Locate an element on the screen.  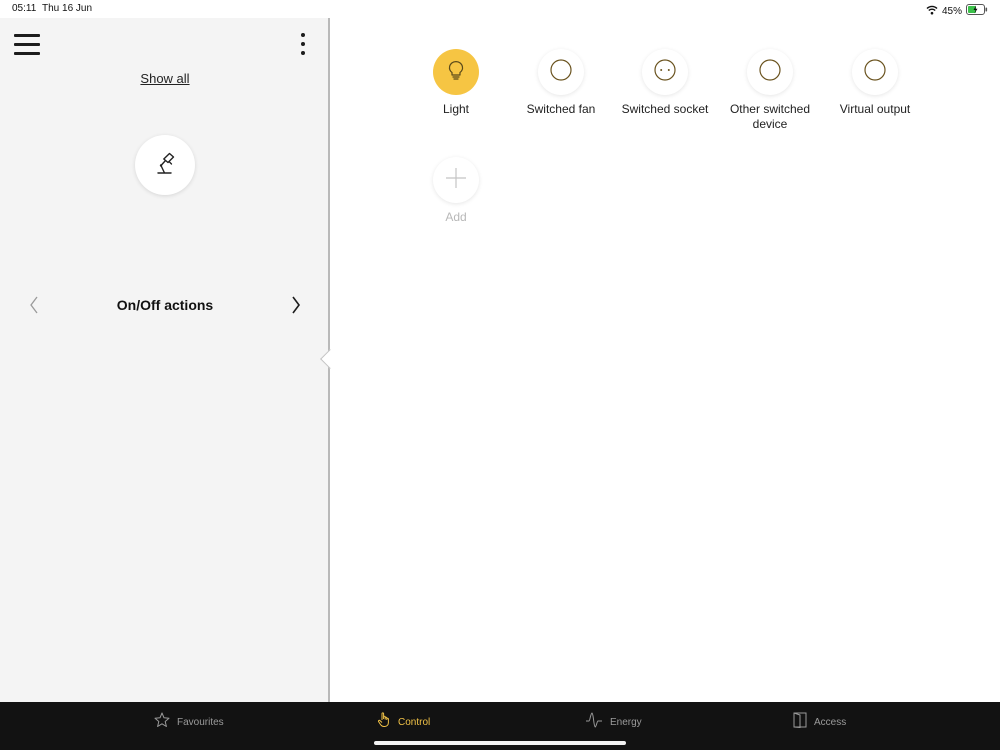
tab-control: Control is located at coordinates (403, 722).